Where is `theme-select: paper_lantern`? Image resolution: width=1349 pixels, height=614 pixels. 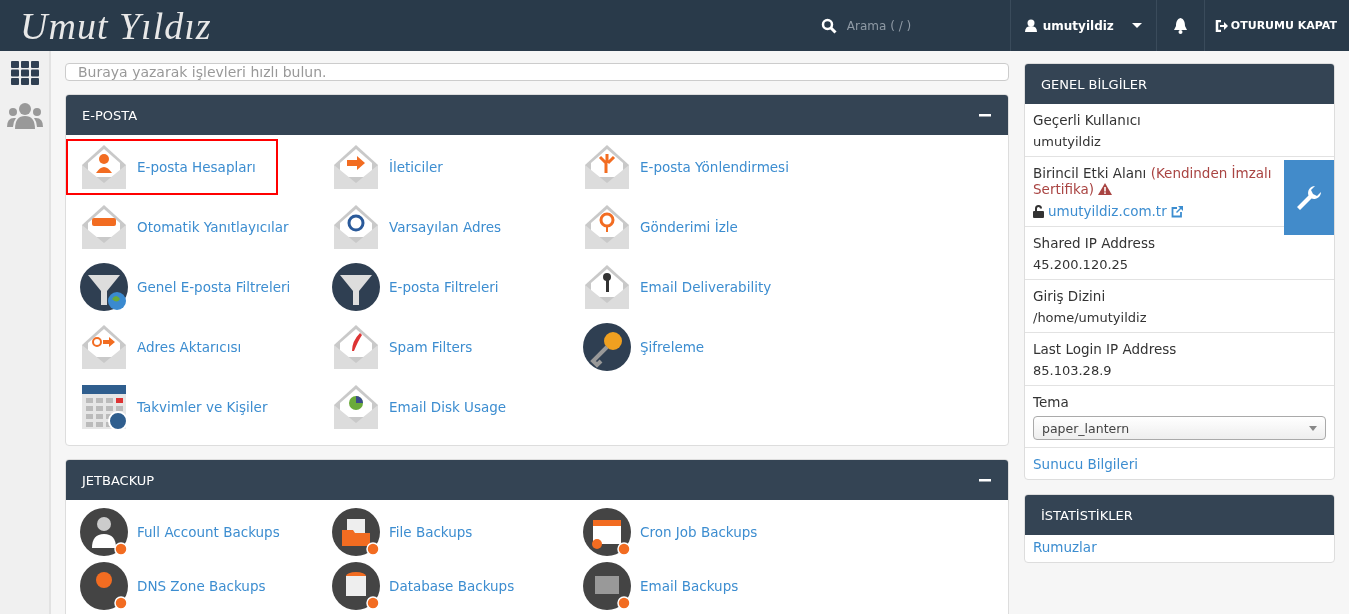 theme-select: paper_lantern is located at coordinates (1179, 428).